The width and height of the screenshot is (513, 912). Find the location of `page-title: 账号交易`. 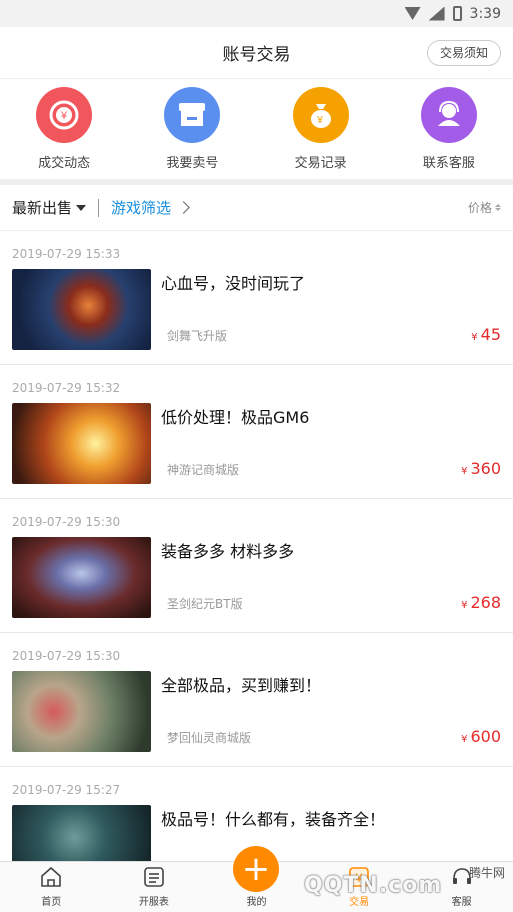

page-title: 账号交易 is located at coordinates (256, 55).